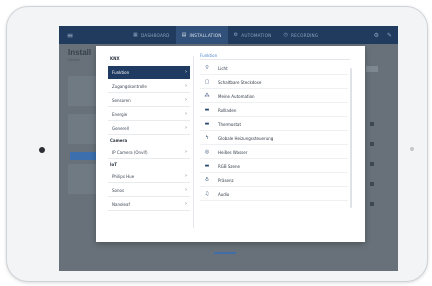 Image resolution: width=432 pixels, height=286 pixels. I want to click on function-item-audio: ♫ Audio, so click(274, 194).